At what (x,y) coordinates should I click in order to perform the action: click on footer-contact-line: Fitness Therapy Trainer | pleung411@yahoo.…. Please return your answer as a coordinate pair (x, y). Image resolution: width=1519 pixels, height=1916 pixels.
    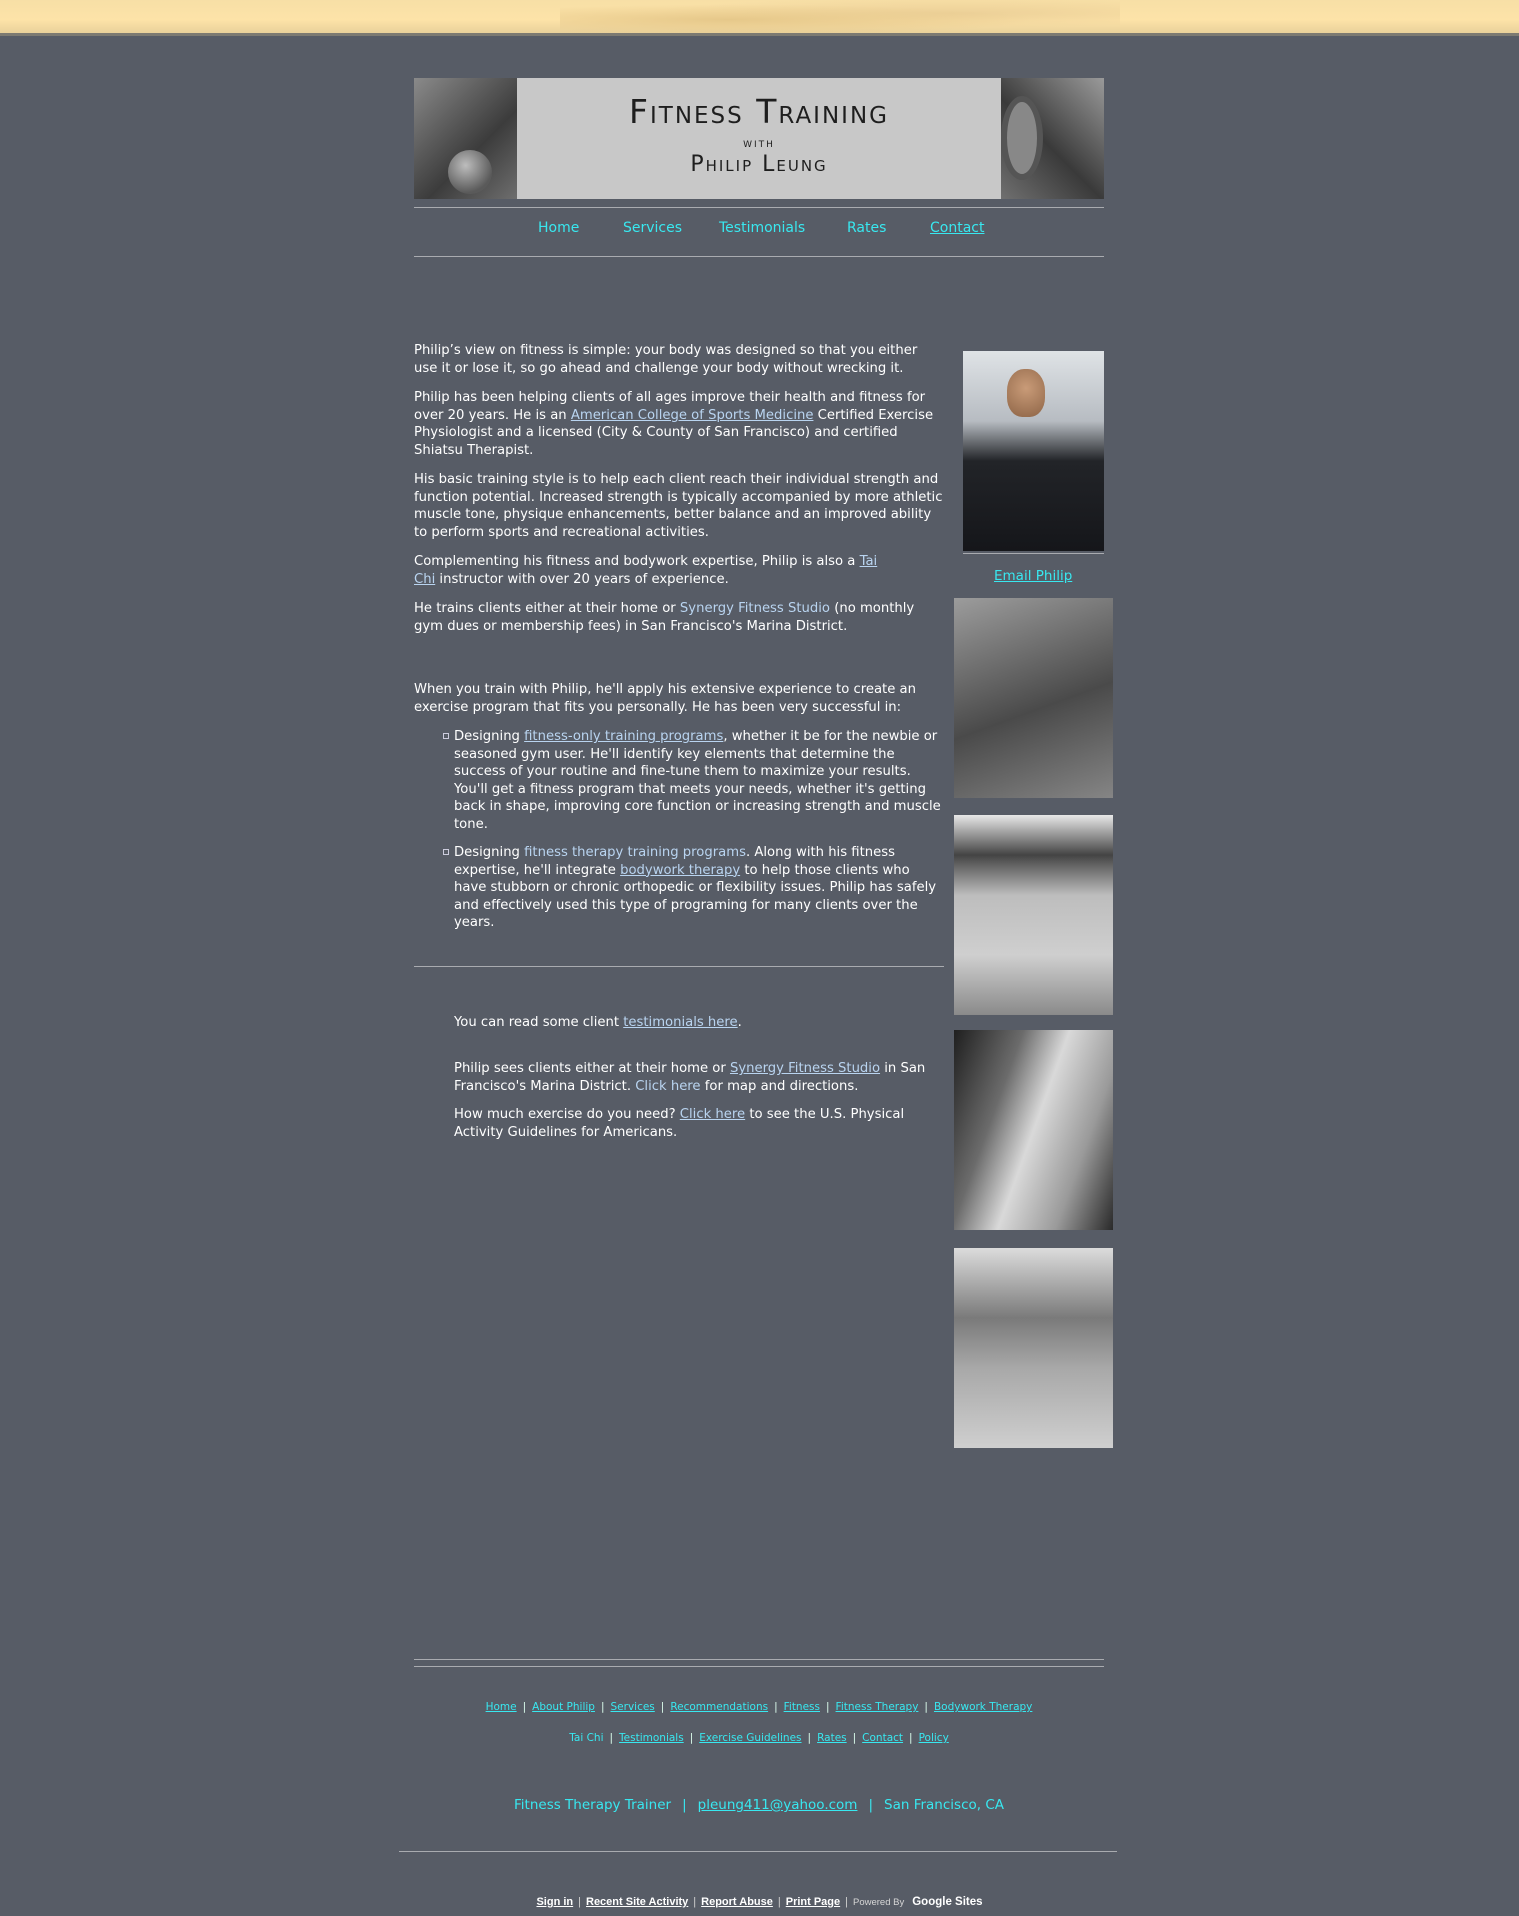
    Looking at the image, I should click on (759, 1805).